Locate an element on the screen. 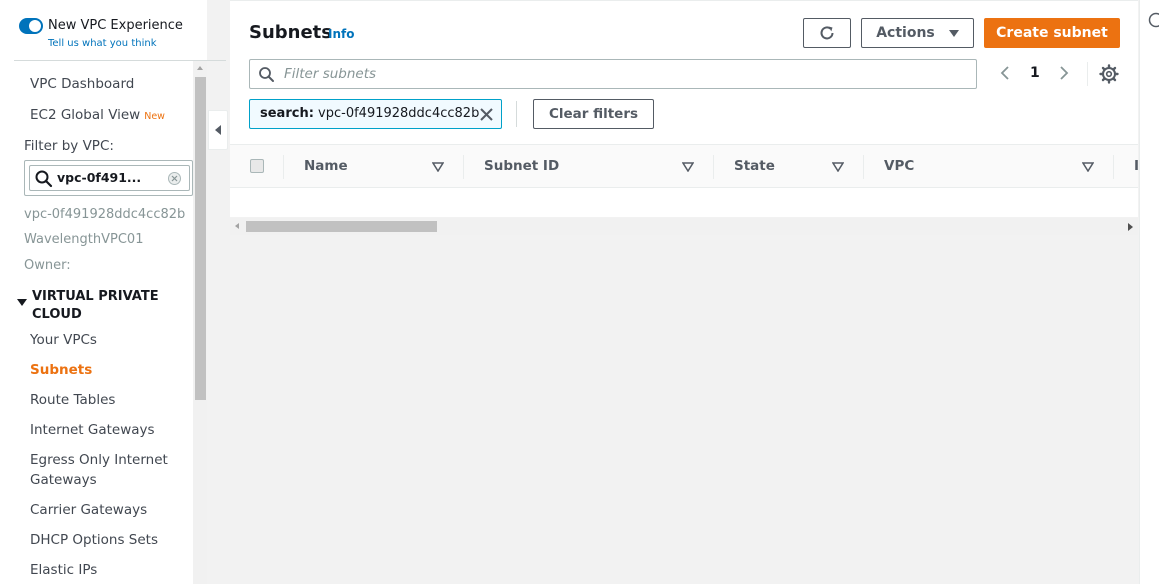  nav-subnets: Subnets is located at coordinates (61, 370).